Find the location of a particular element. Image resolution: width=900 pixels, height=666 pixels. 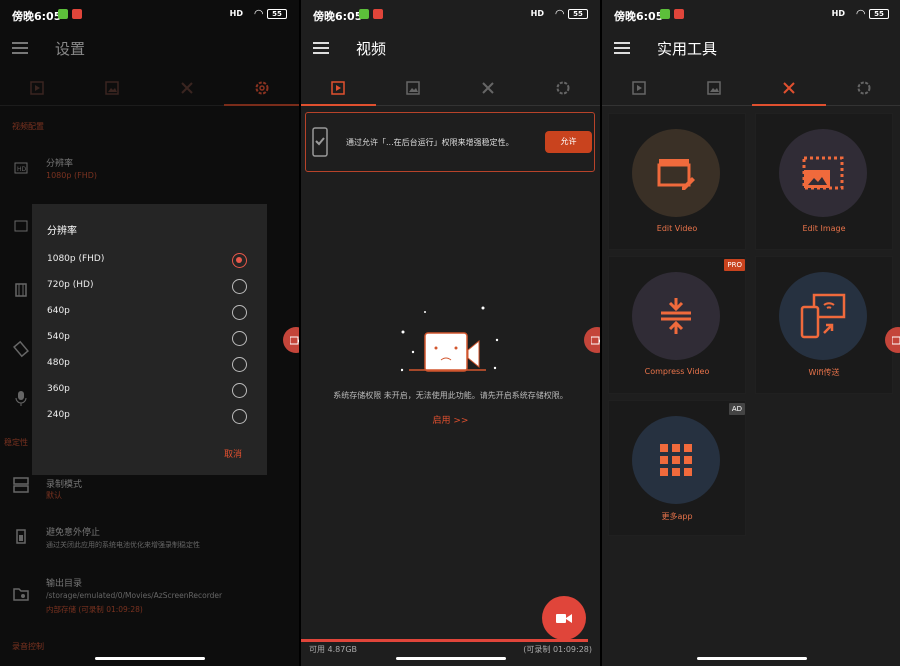

option-540p: 540p is located at coordinates (149, 339).